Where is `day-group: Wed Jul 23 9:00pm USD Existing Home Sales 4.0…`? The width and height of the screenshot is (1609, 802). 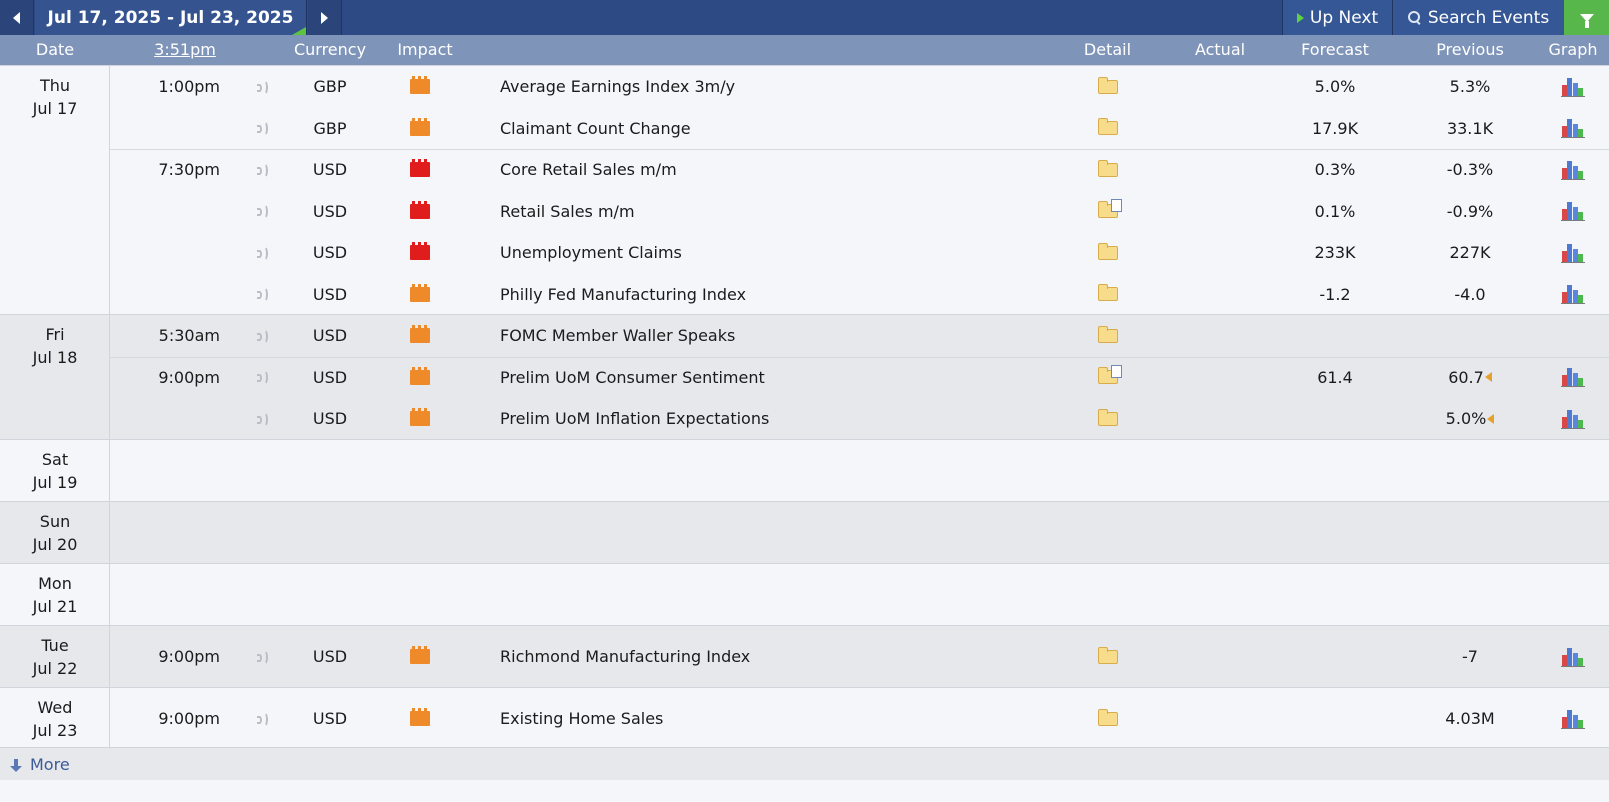 day-group: Wed Jul 23 9:00pm USD Existing Home Sales 4.0… is located at coordinates (804, 718).